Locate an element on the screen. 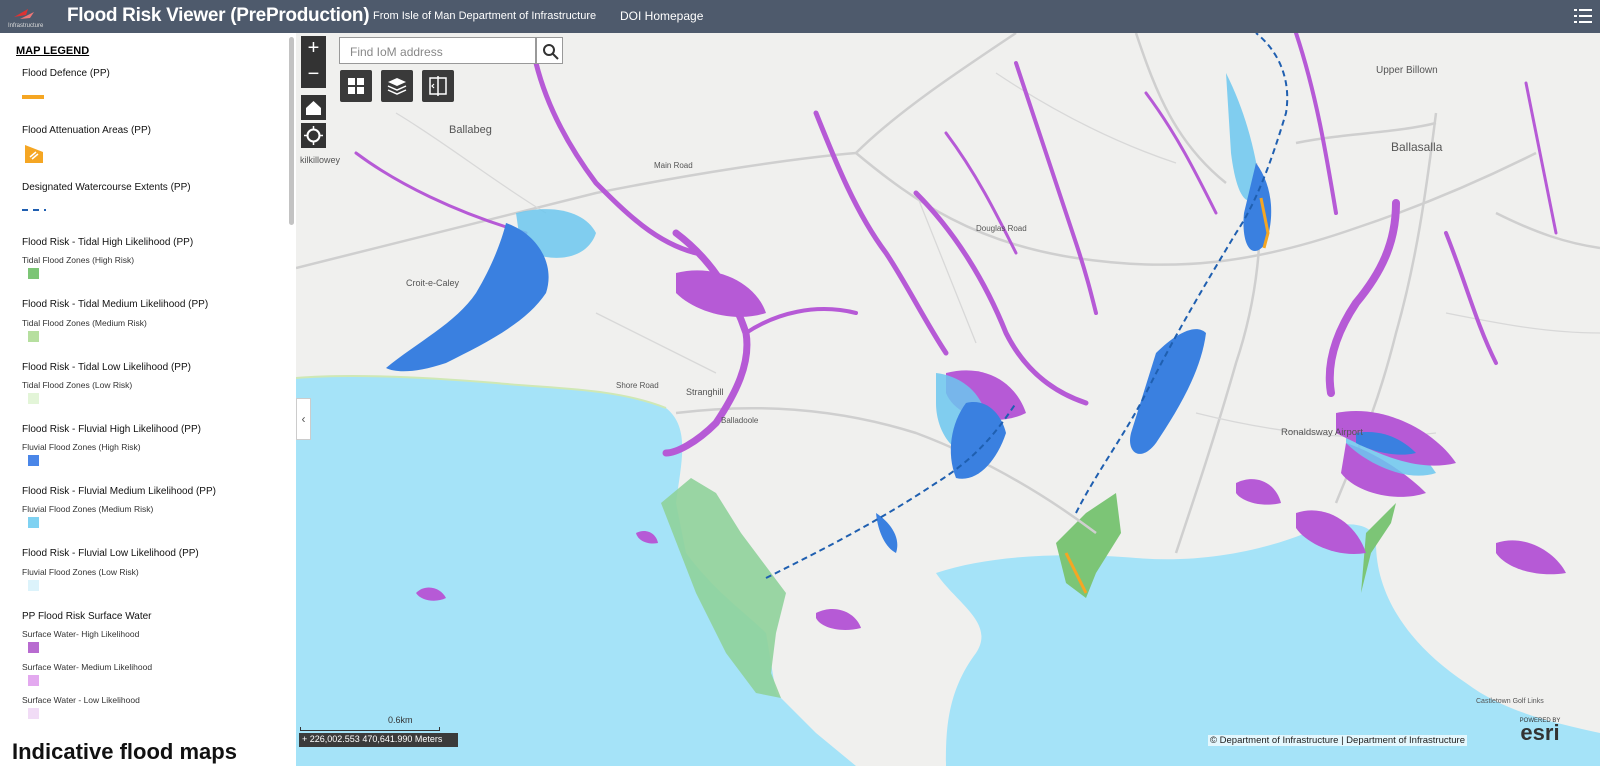 Image resolution: width=1600 pixels, height=766 pixels. locate-button is located at coordinates (313, 135).